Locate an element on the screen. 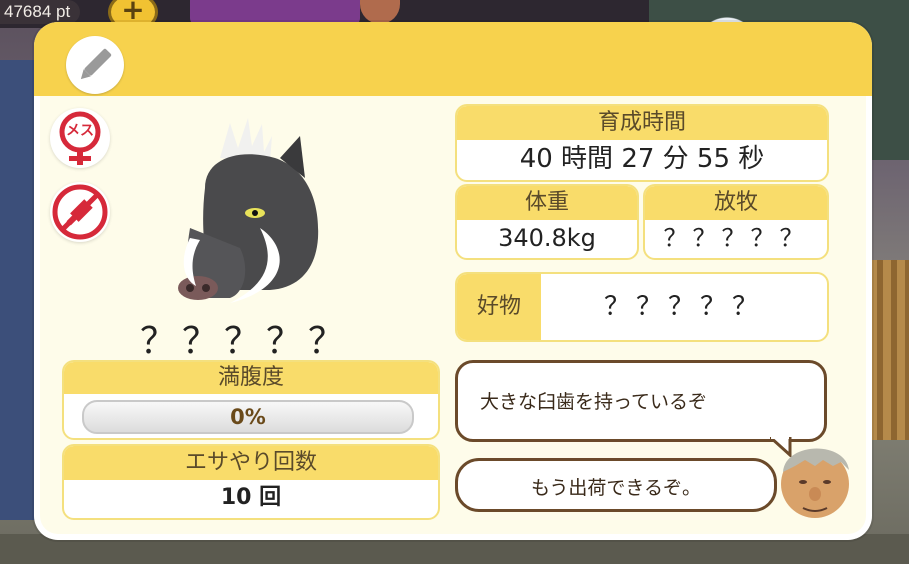  feed-count-value: 10 回 is located at coordinates (251, 497).